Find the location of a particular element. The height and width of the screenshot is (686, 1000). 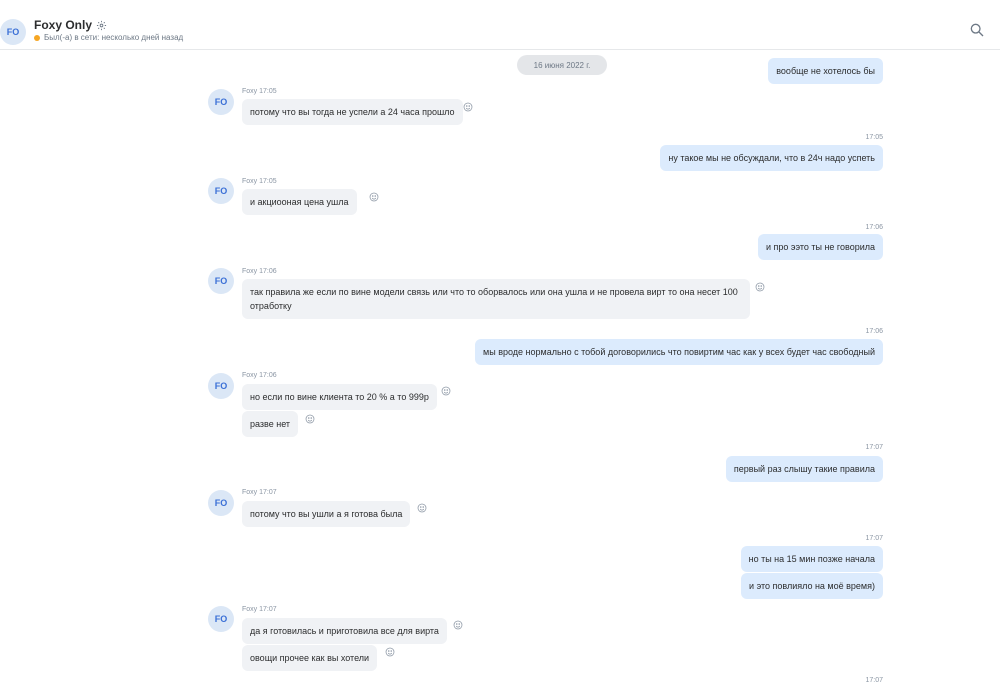

date-separator: 16 июня 2022 г. is located at coordinates (562, 65).